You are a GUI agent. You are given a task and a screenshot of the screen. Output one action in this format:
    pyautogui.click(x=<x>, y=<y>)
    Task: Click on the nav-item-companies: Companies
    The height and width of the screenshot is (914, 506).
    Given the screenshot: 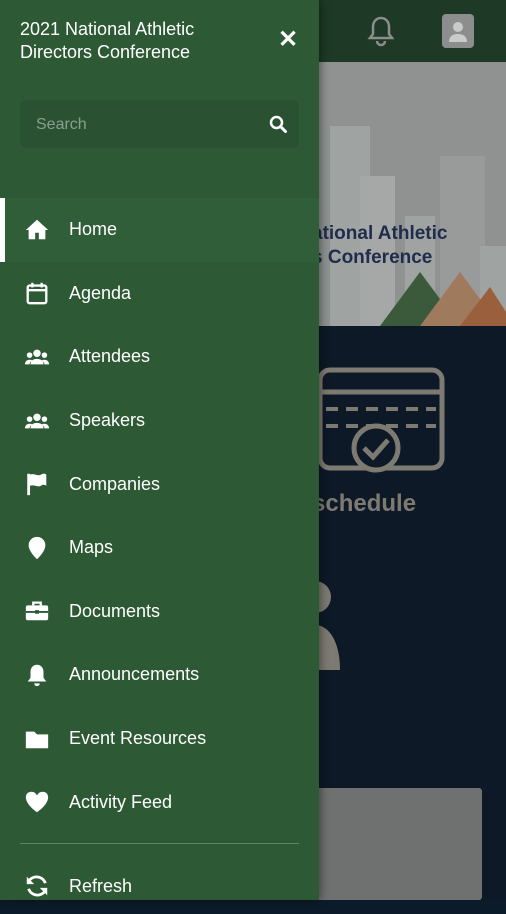 What is the action you would take?
    pyautogui.click(x=159, y=484)
    